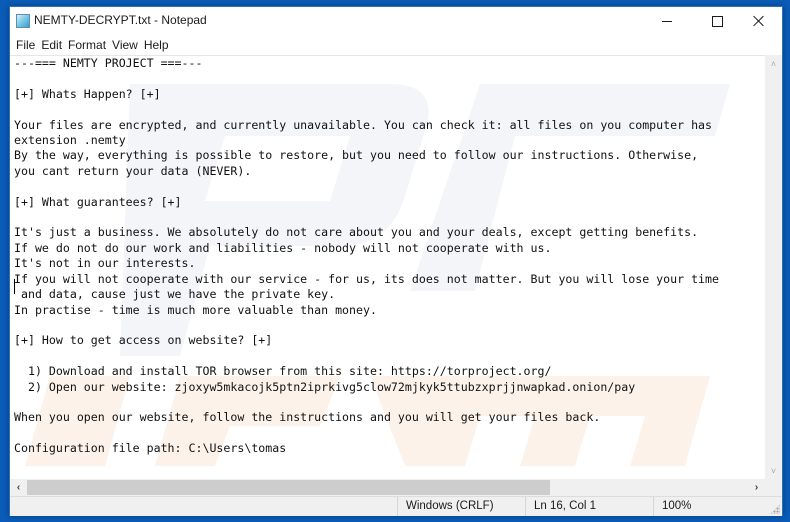  I want to click on close-button, so click(759, 21).